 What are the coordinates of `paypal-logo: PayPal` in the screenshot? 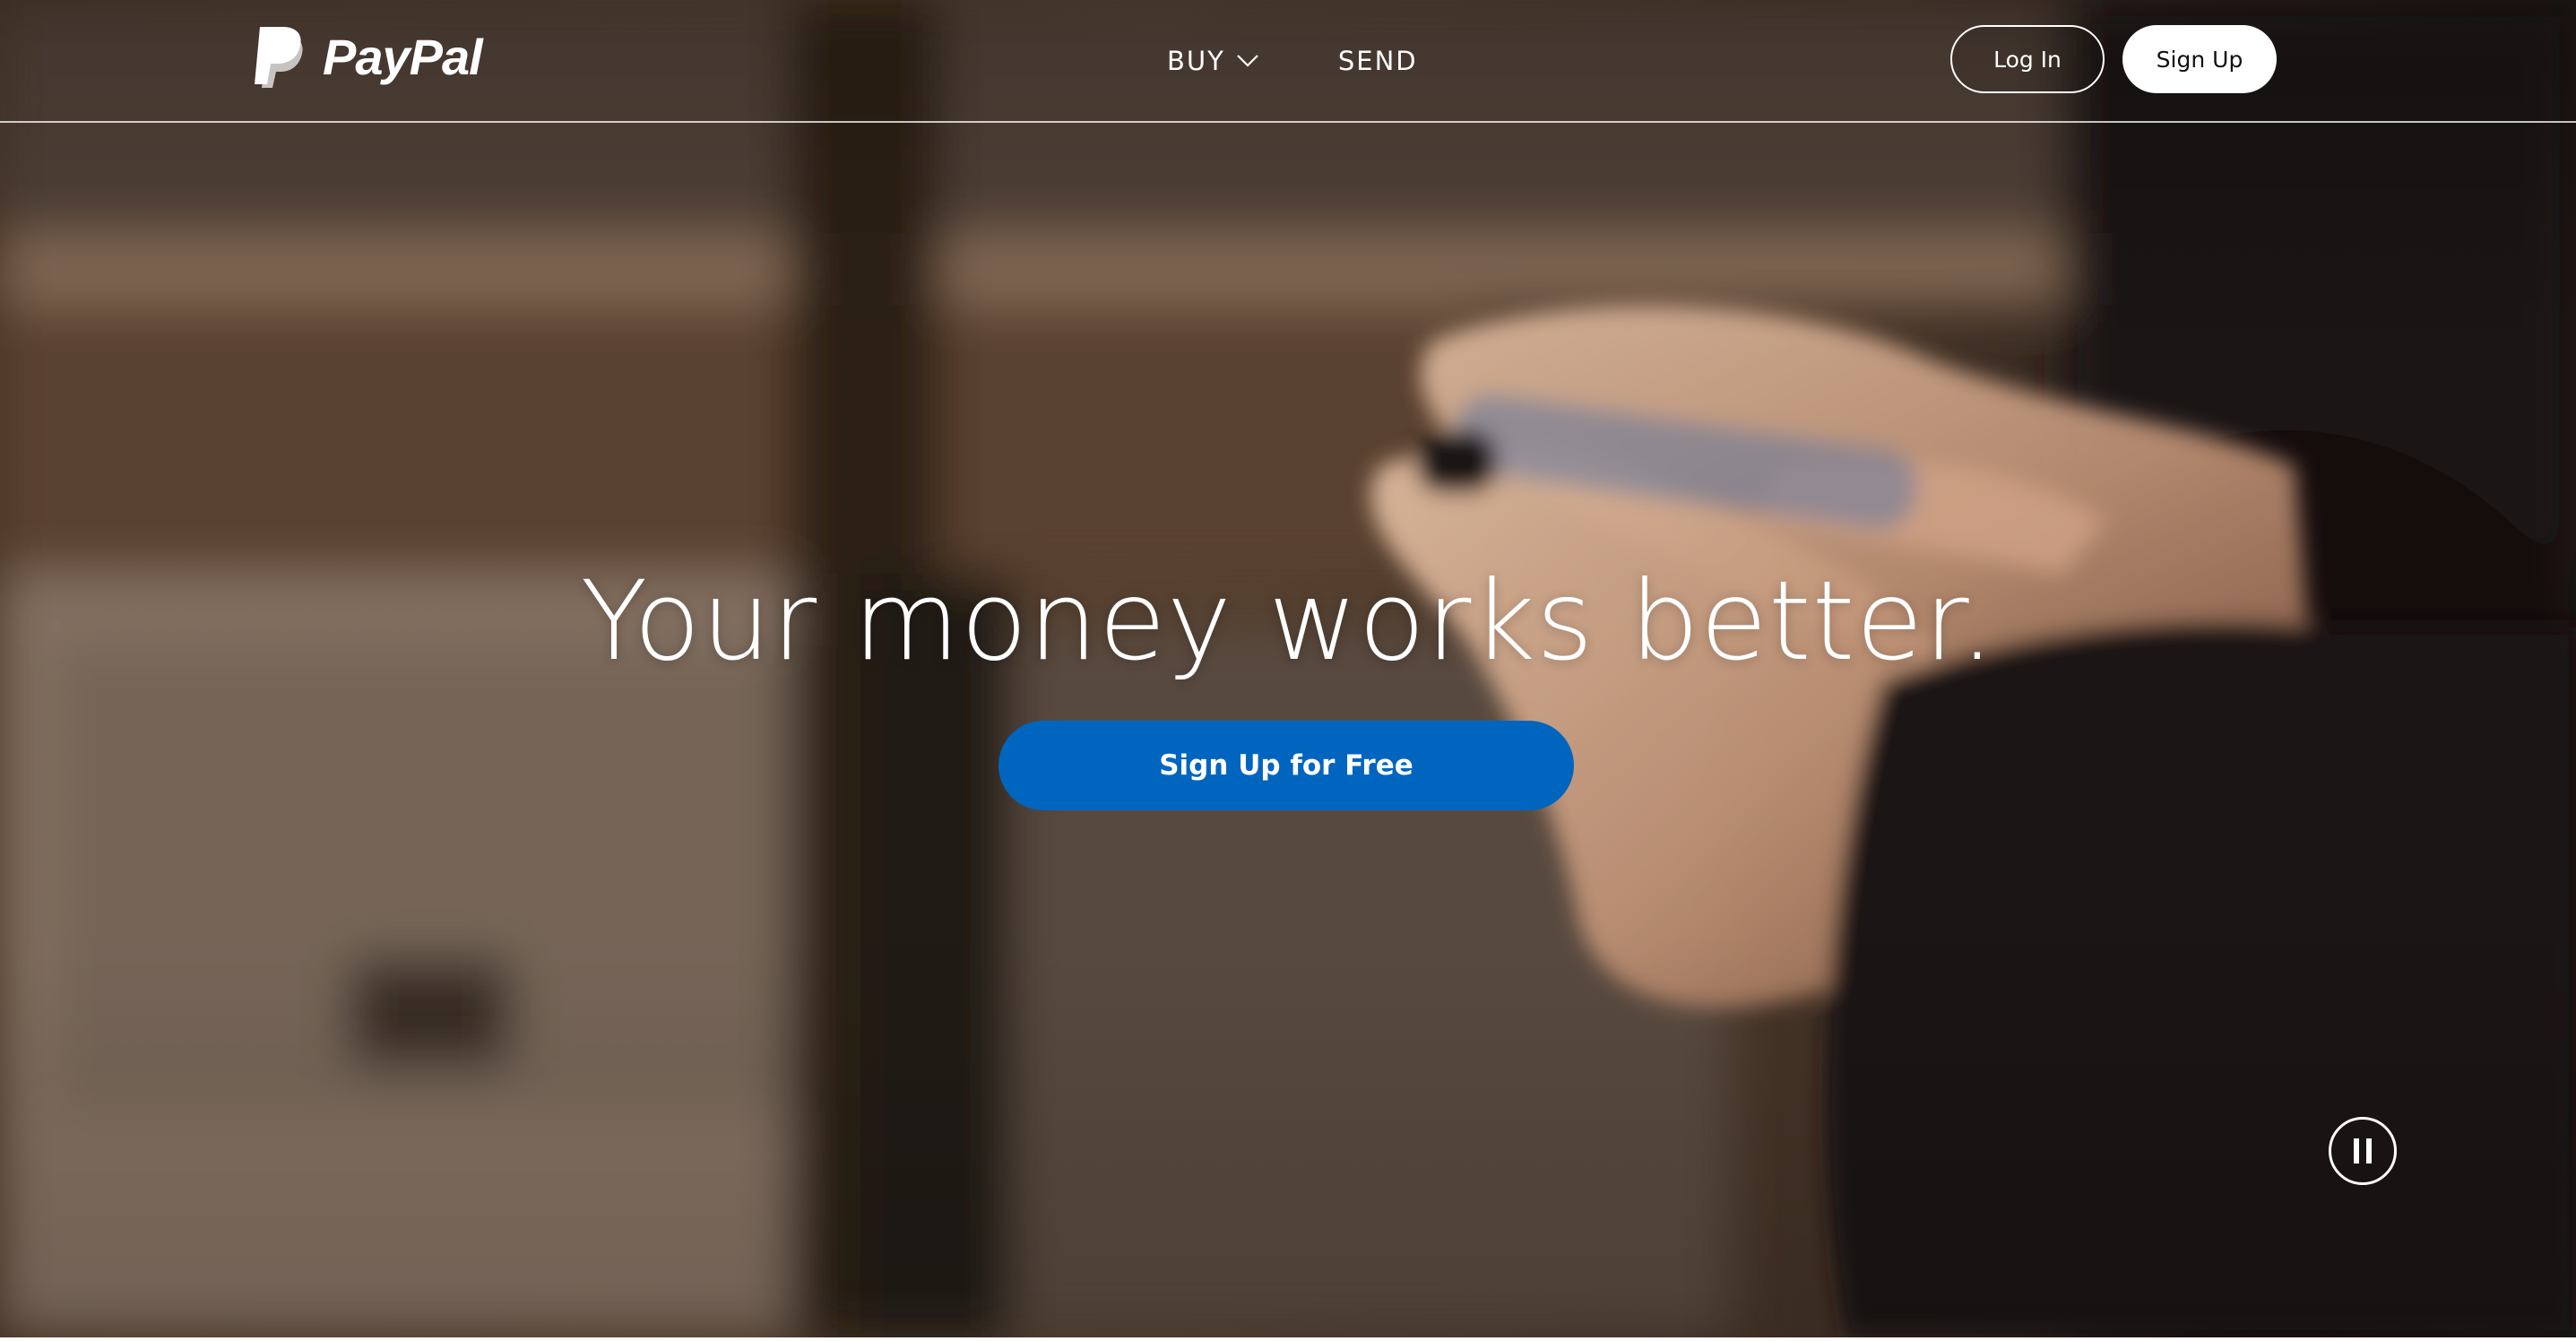 It's located at (368, 56).